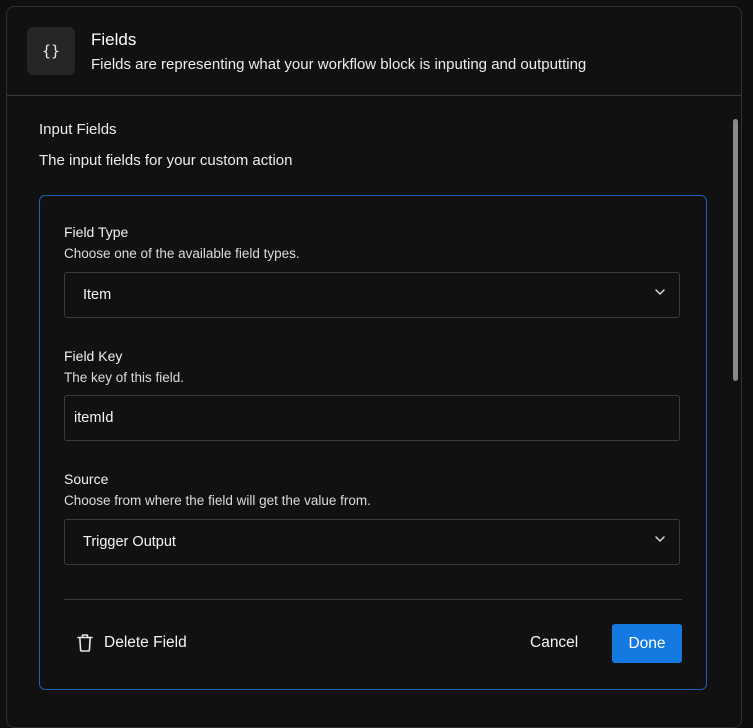 The image size is (753, 728). What do you see at coordinates (372, 295) in the screenshot?
I see `field-type-select: Item` at bounding box center [372, 295].